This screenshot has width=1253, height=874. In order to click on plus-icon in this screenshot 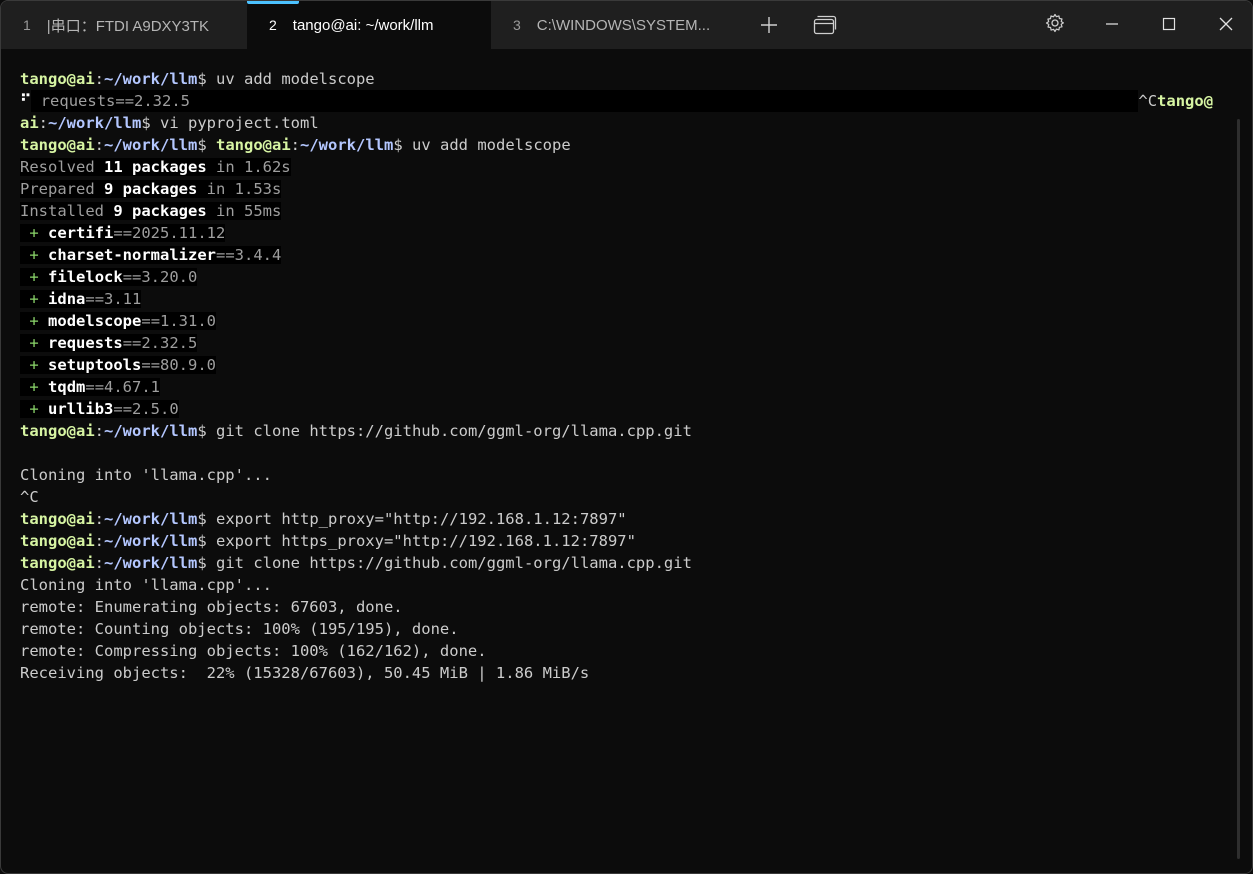, I will do `click(769, 25)`.